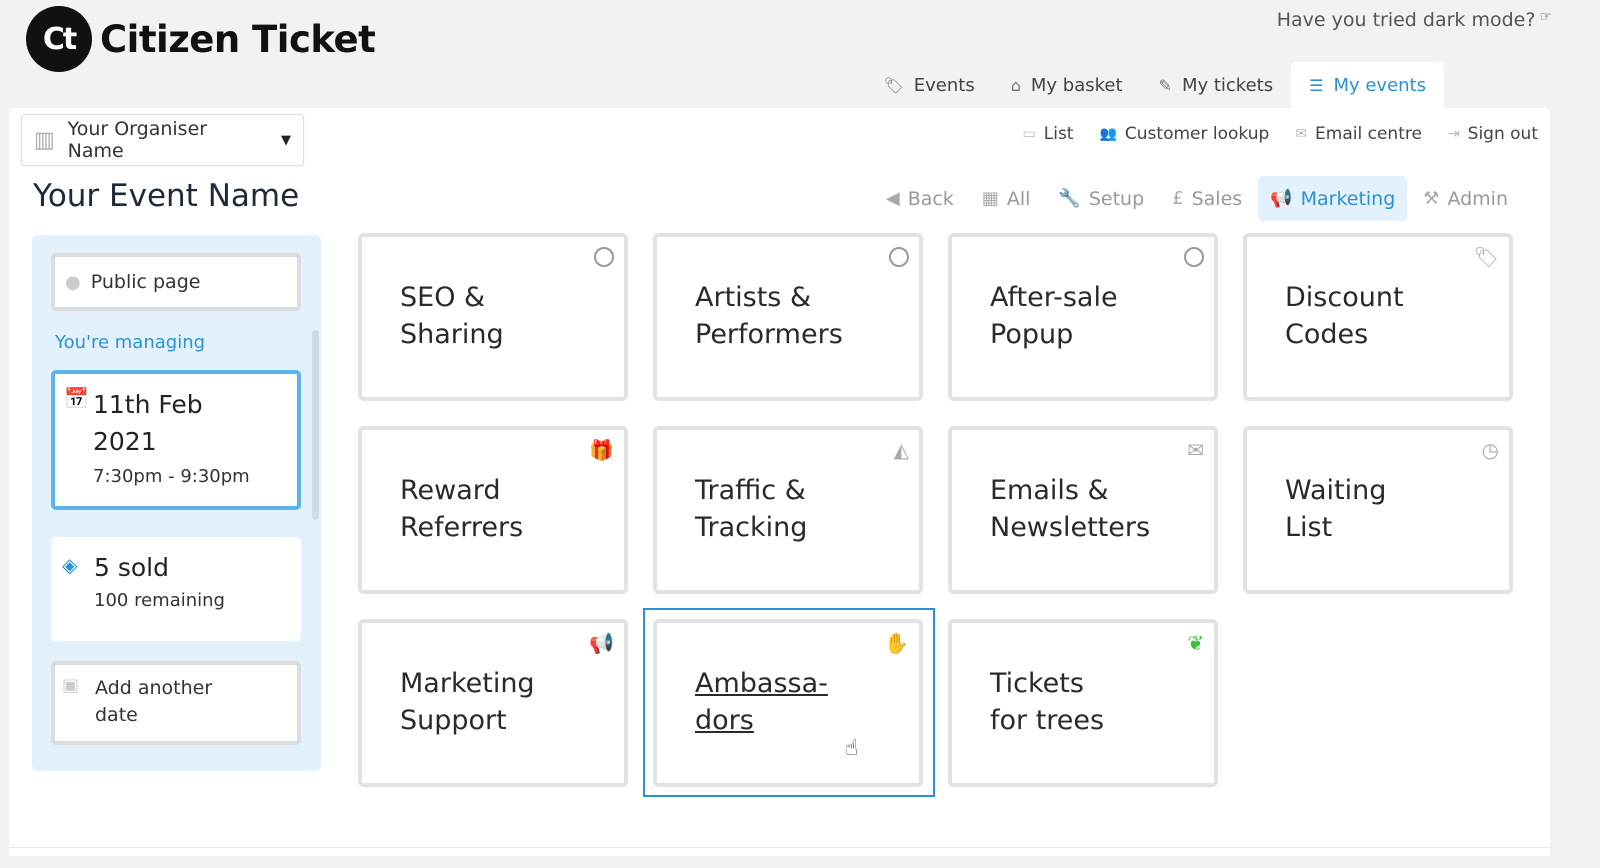  Describe the element at coordinates (1490, 450) in the screenshot. I see `clock-icon: ◷` at that location.